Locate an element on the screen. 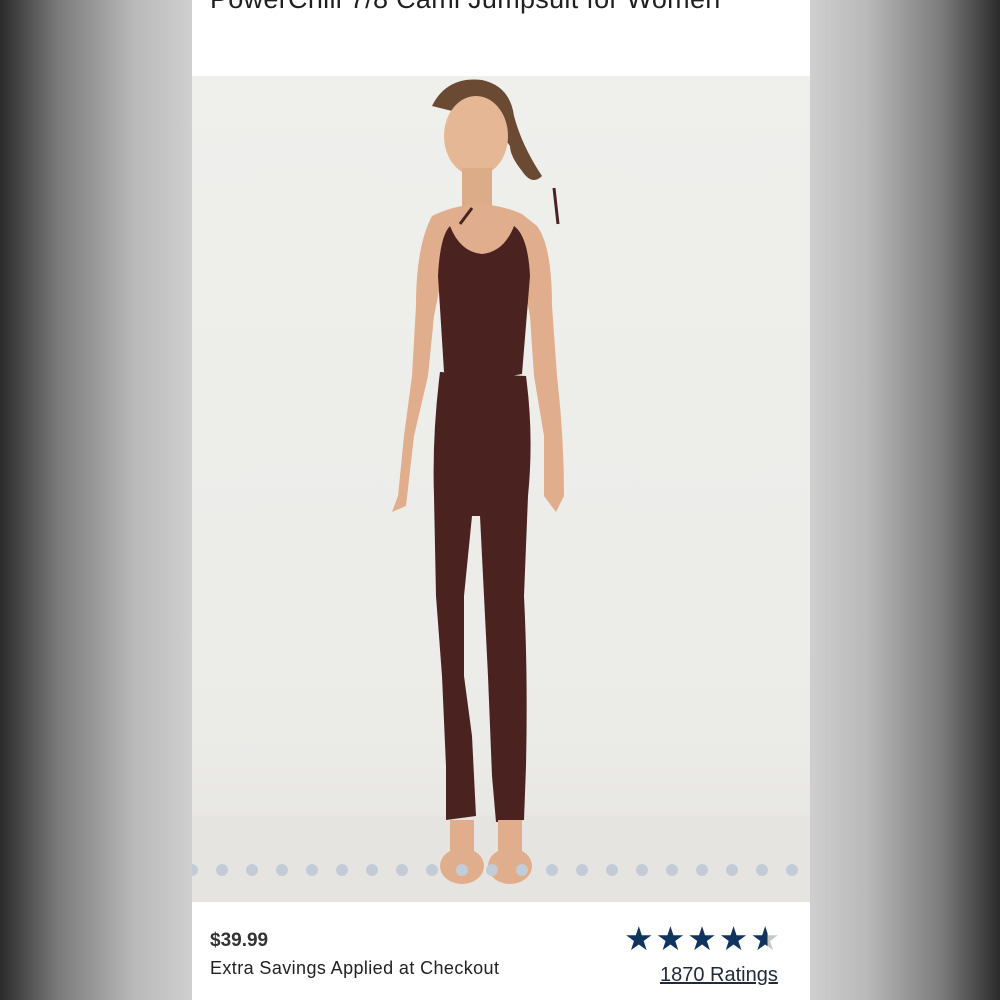 The width and height of the screenshot is (1000, 1000). product-title: PowerChill 7/8 Cami Jumpsuit for Women is located at coordinates (505, 9).